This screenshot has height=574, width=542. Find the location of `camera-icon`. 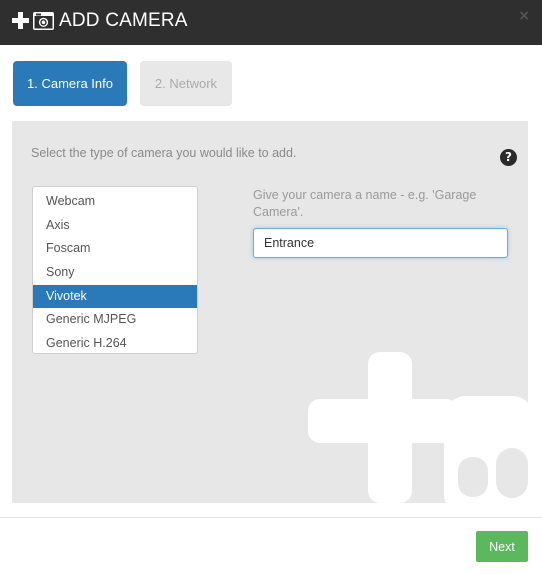

camera-icon is located at coordinates (43, 21).